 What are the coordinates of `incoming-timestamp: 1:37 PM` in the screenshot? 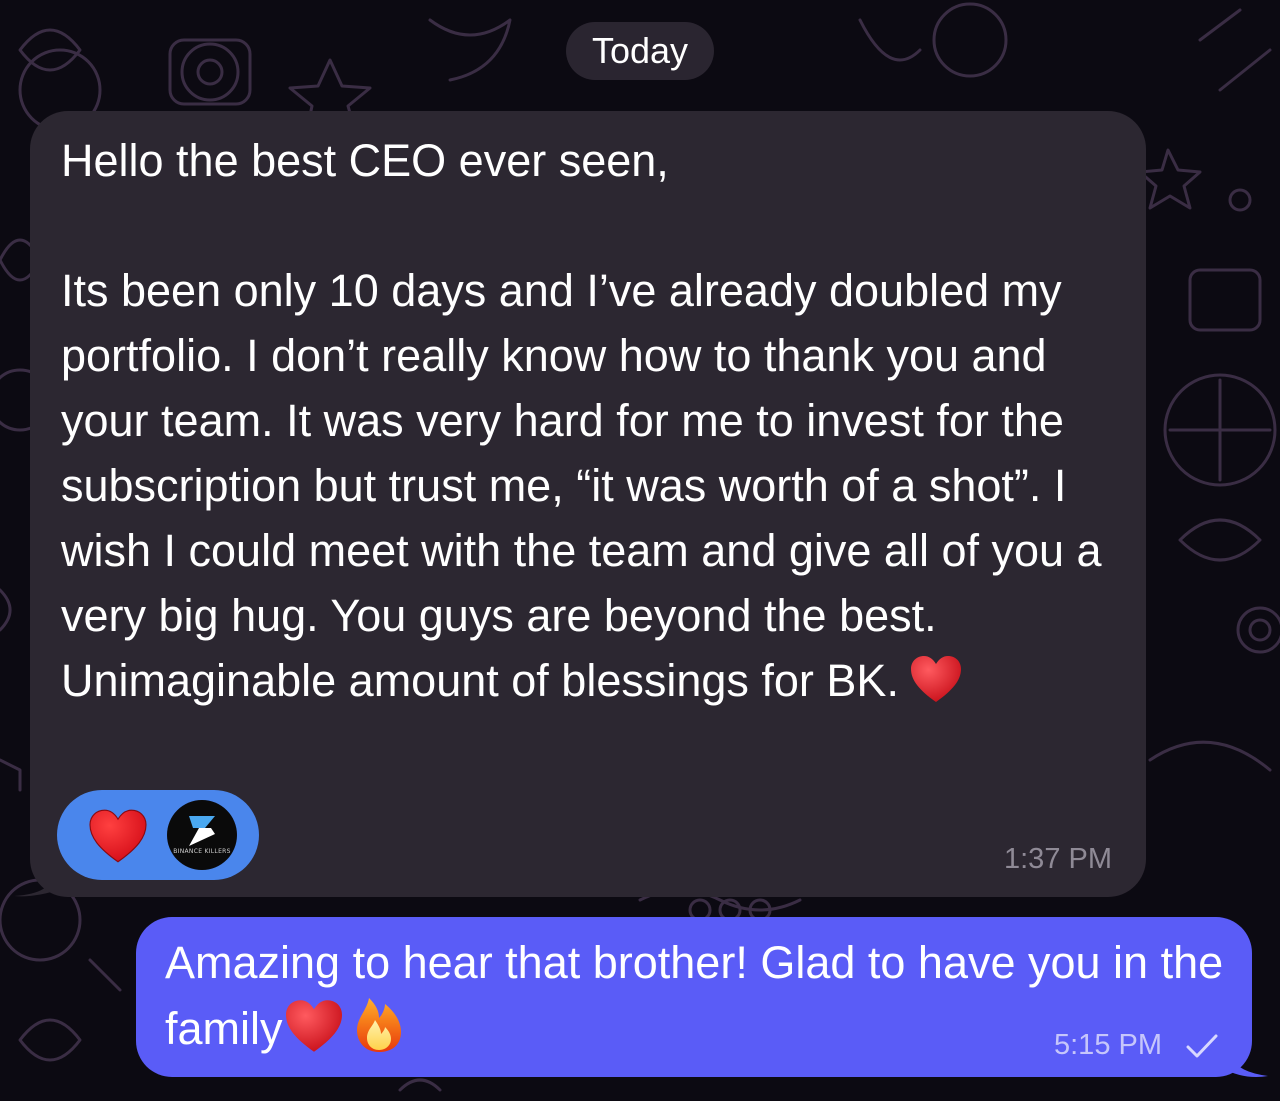 It's located at (1058, 859).